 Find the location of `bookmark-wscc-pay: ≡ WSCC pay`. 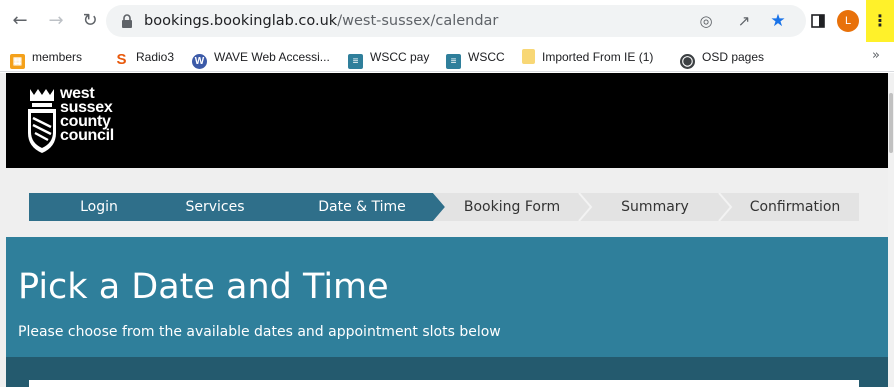

bookmark-wscc-pay: ≡ WSCC pay is located at coordinates (389, 58).